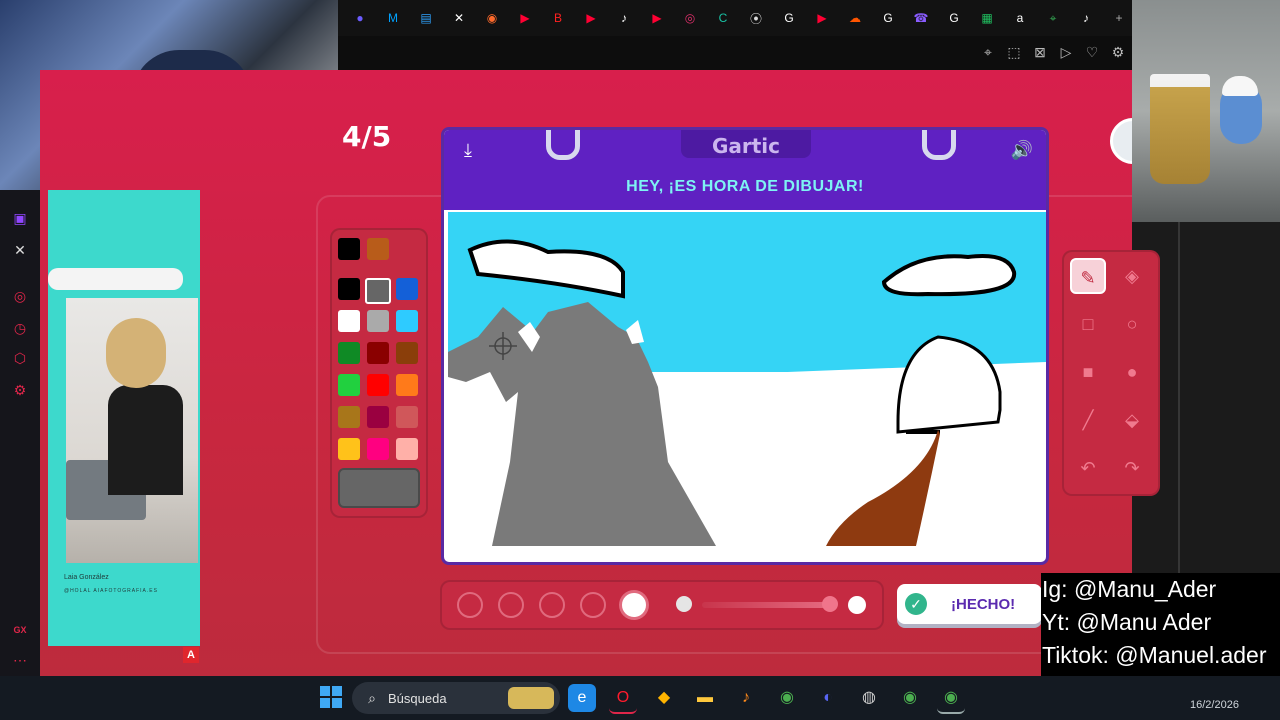  Describe the element at coordinates (115, 279) in the screenshot. I see `panel-search-bar` at that location.